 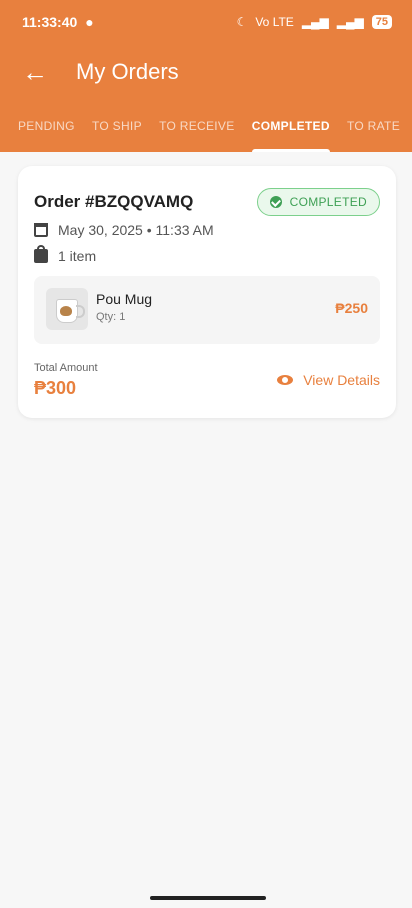 What do you see at coordinates (328, 202) in the screenshot?
I see `status-badge-label: COMPLETED` at bounding box center [328, 202].